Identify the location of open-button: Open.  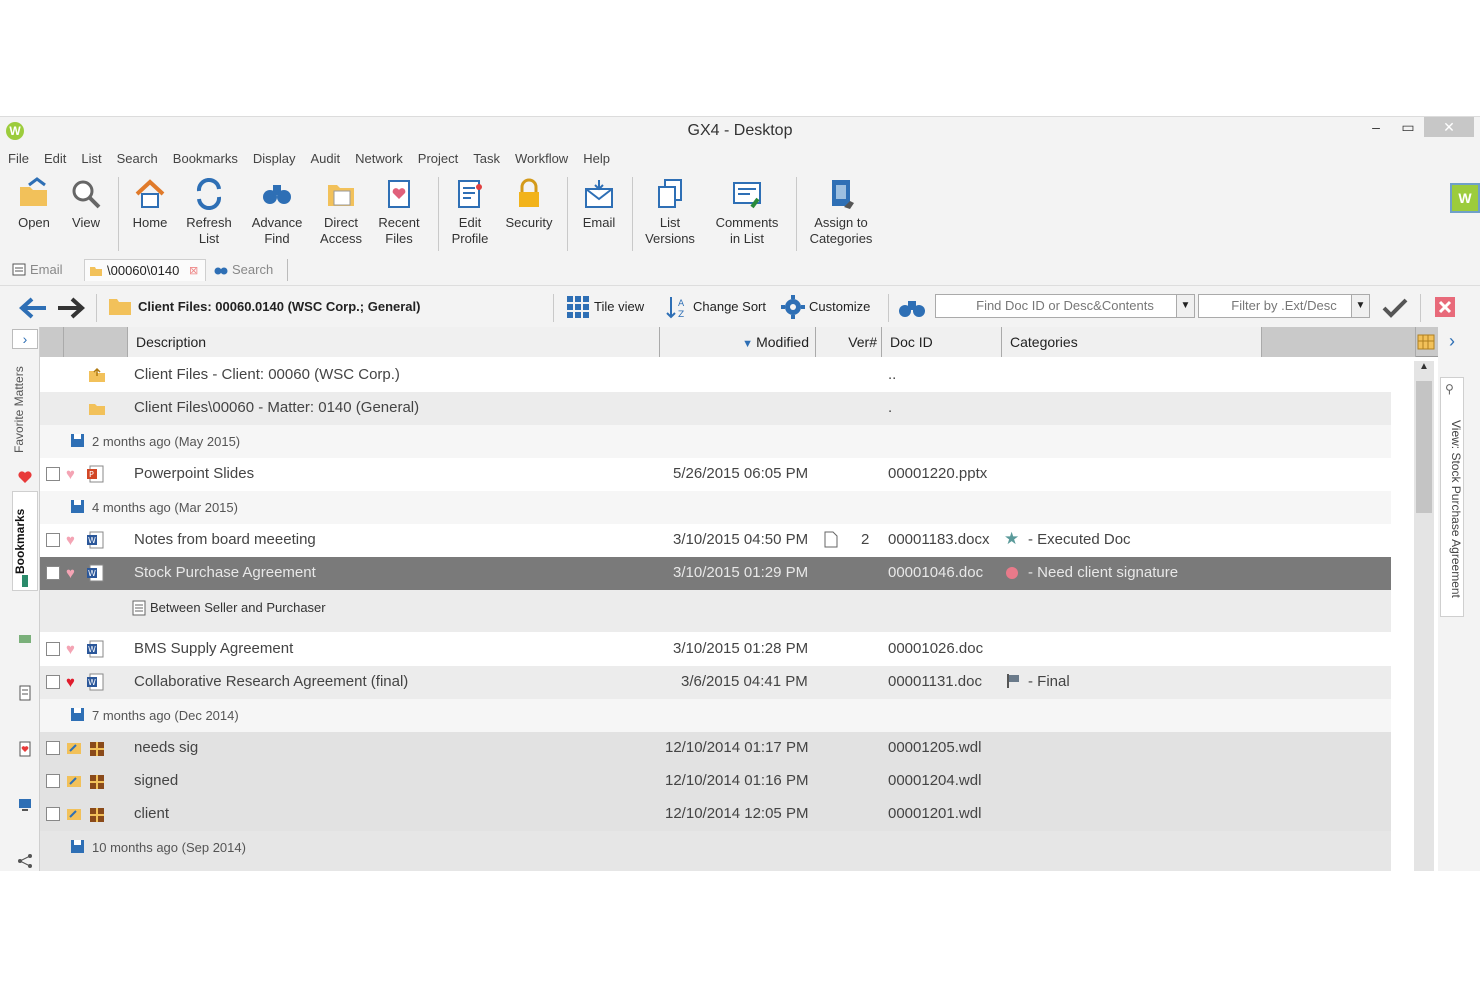
(34, 204).